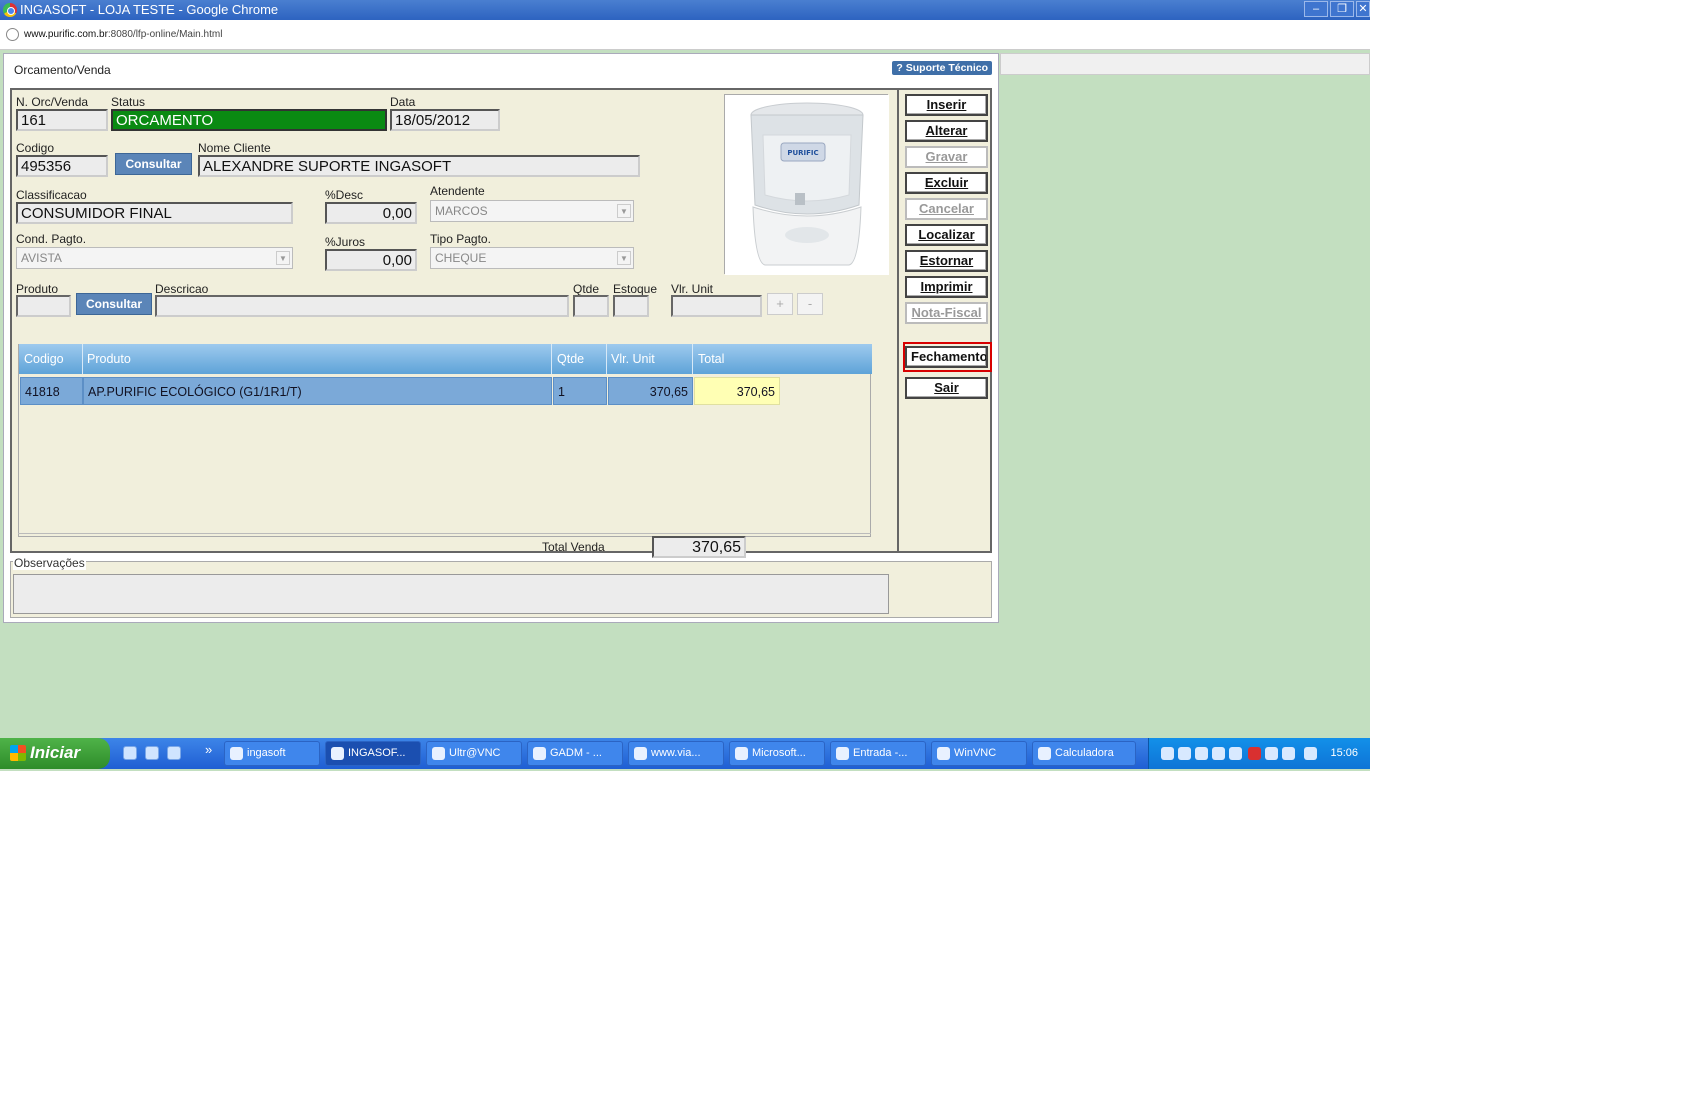 This screenshot has width=1700, height=1096. What do you see at coordinates (152, 753) in the screenshot?
I see `messenger-icon` at bounding box center [152, 753].